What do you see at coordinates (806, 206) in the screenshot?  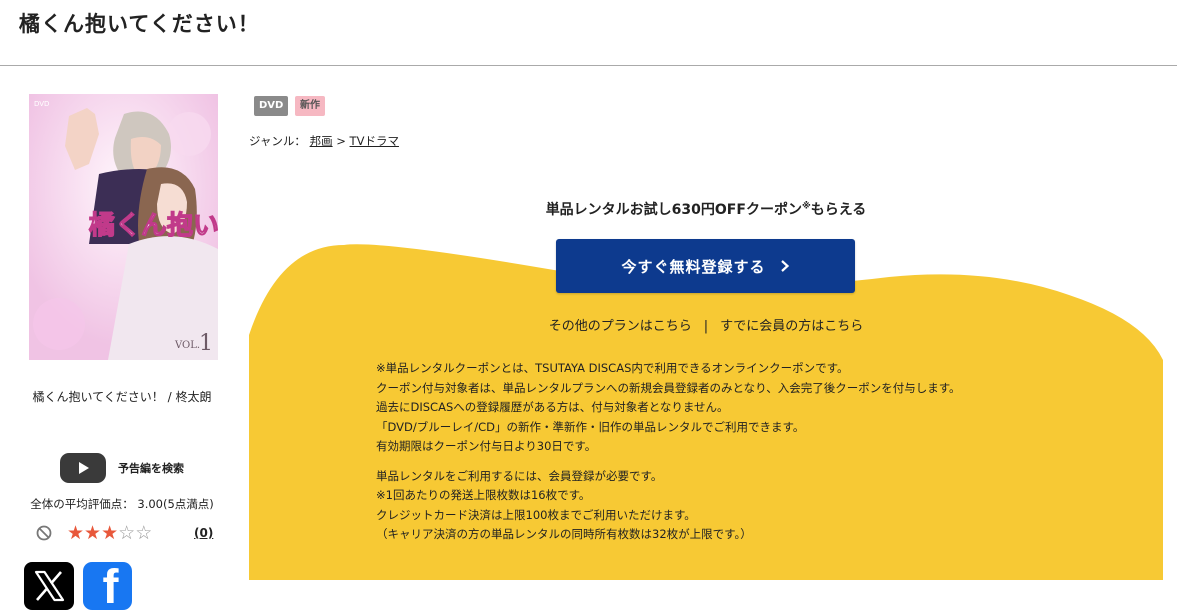 I see `coupon-offer-mark: ※` at bounding box center [806, 206].